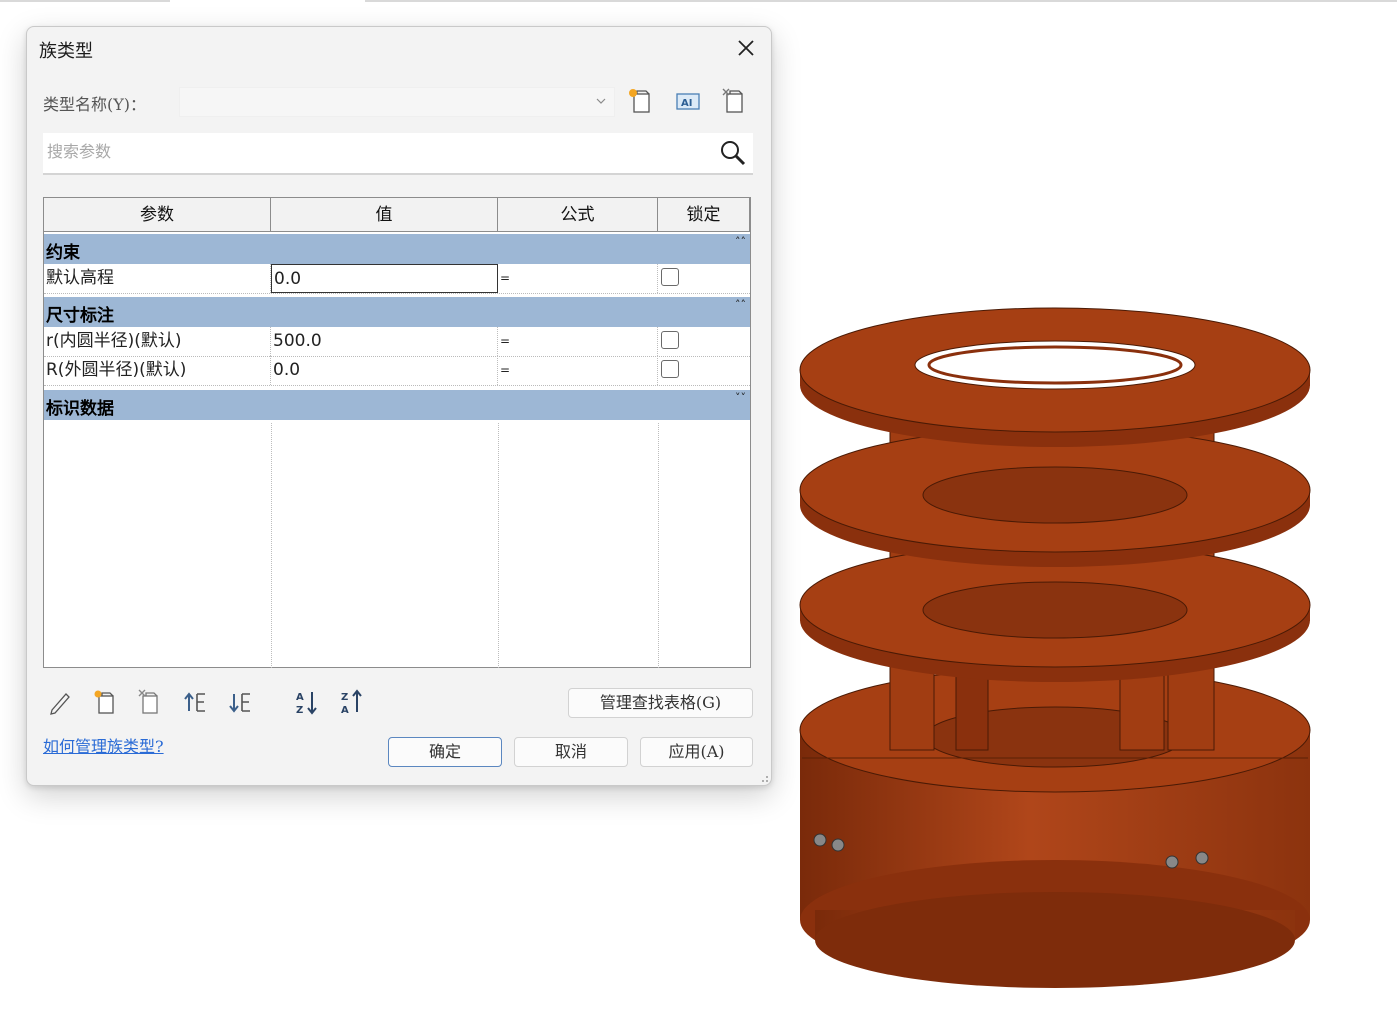  Describe the element at coordinates (384, 341) in the screenshot. I see `param-value: 500.0` at that location.